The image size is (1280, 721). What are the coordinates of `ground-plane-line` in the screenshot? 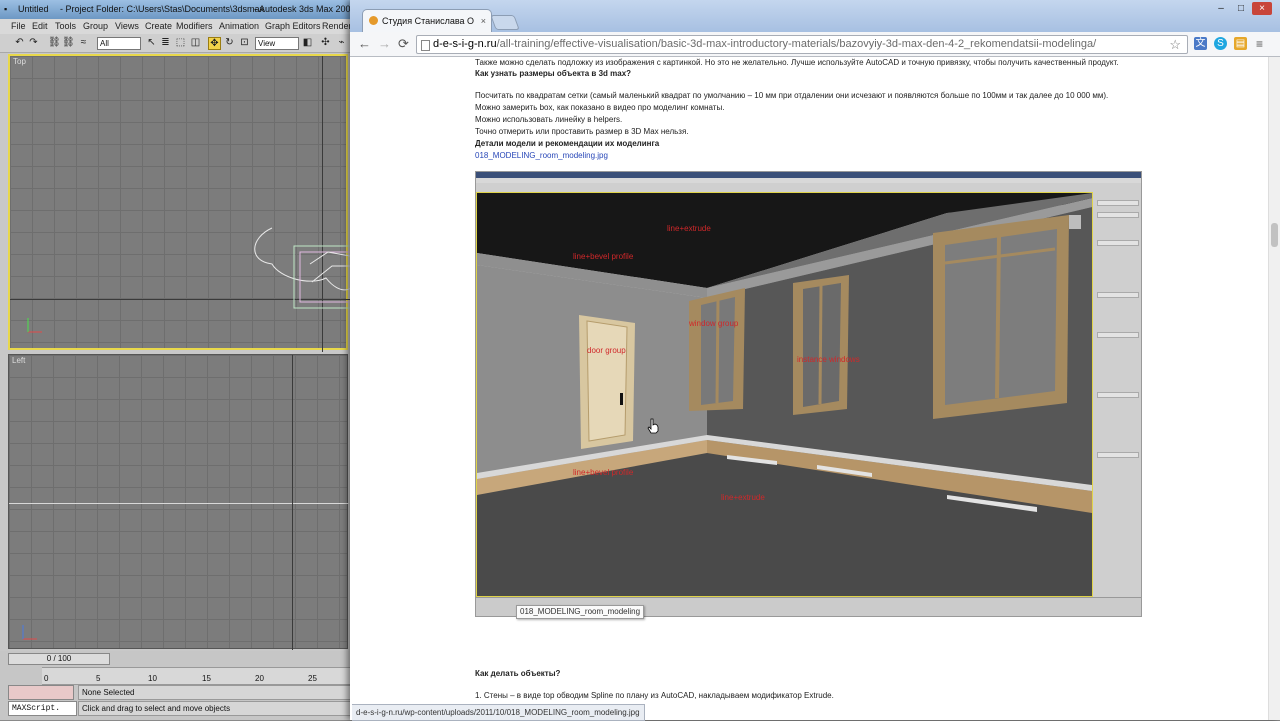 It's located at (179, 503).